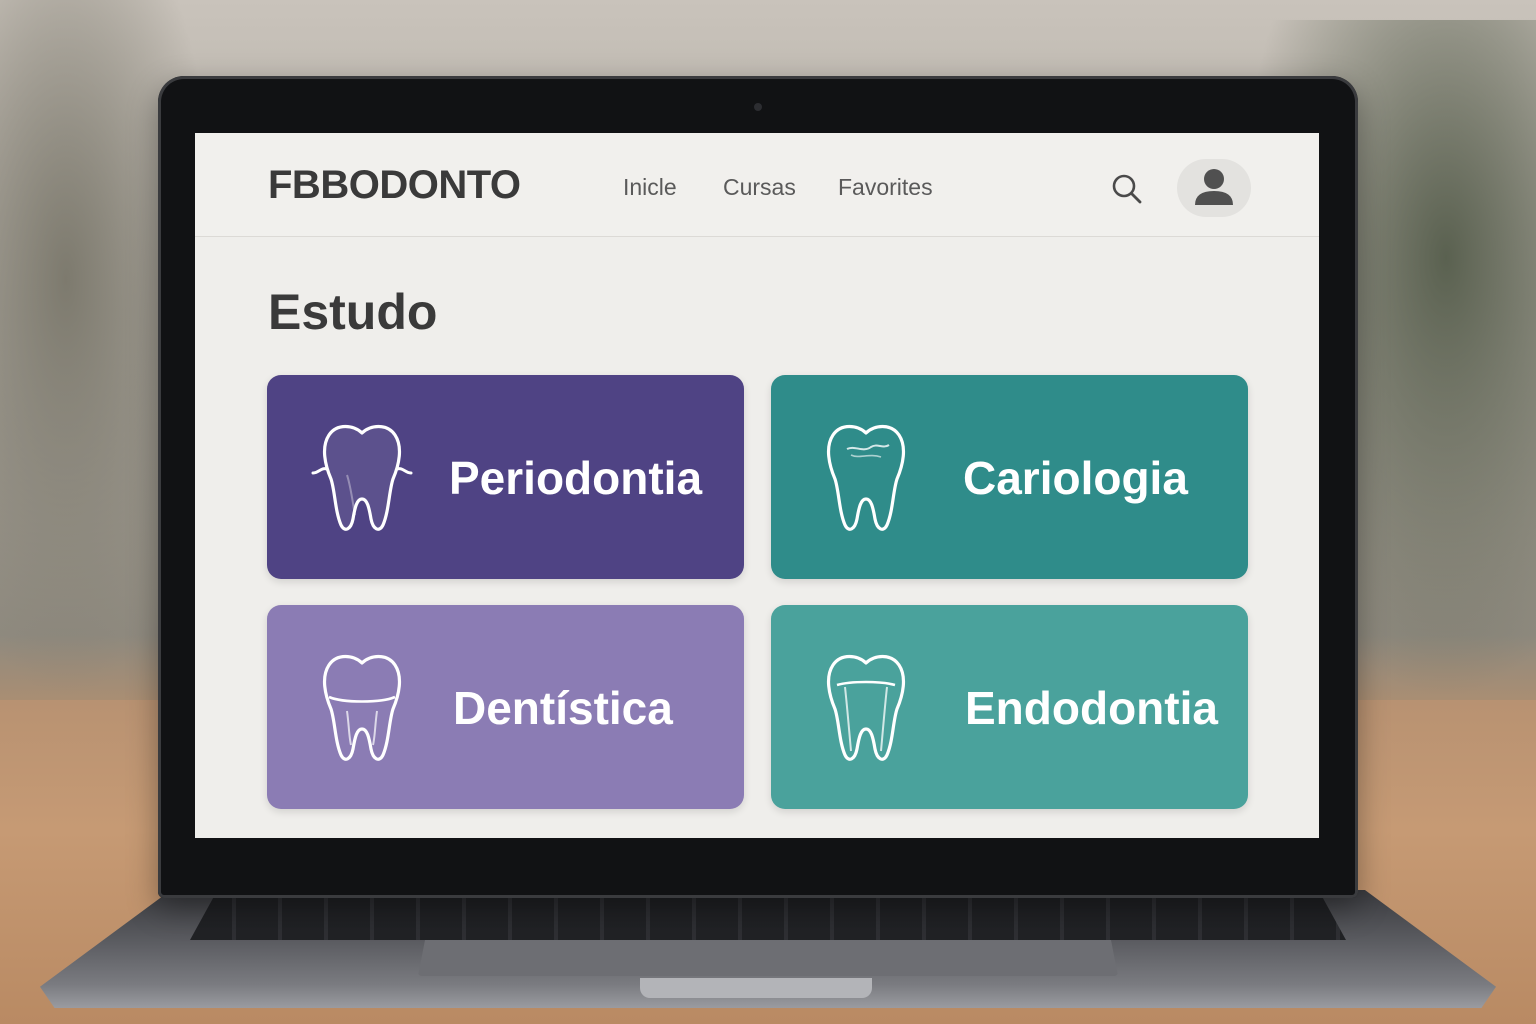 The image size is (1536, 1024). Describe the element at coordinates (563, 708) in the screenshot. I see `card-label: Dentística` at that location.